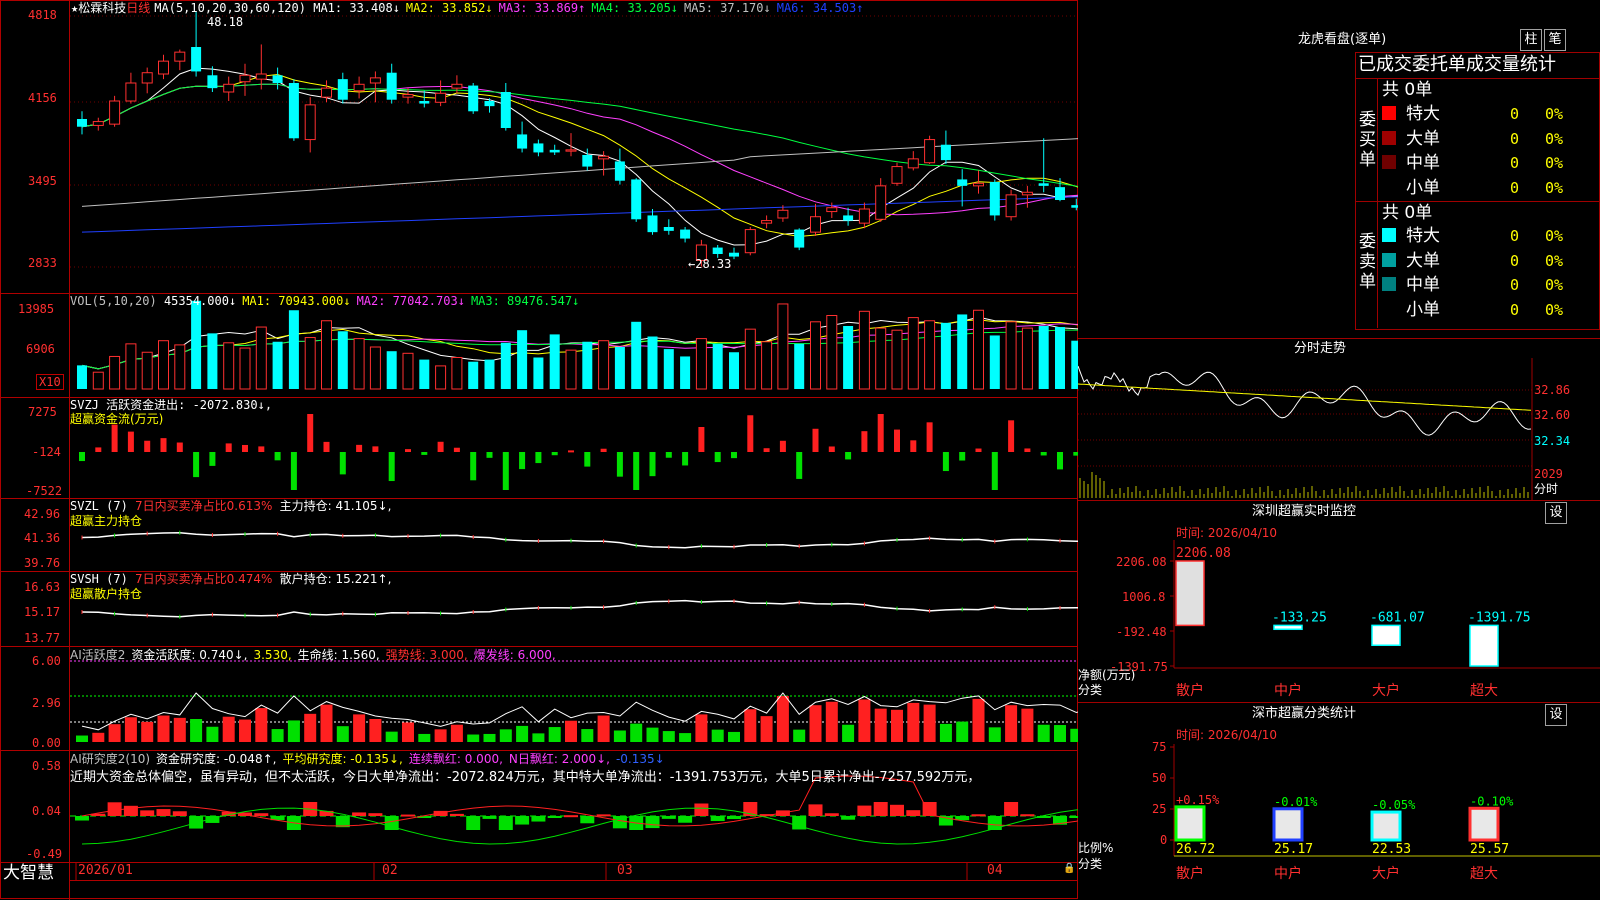 This screenshot has height=900, width=1600. Describe the element at coordinates (1339, 429) in the screenshot. I see `intraday-chart` at that location.